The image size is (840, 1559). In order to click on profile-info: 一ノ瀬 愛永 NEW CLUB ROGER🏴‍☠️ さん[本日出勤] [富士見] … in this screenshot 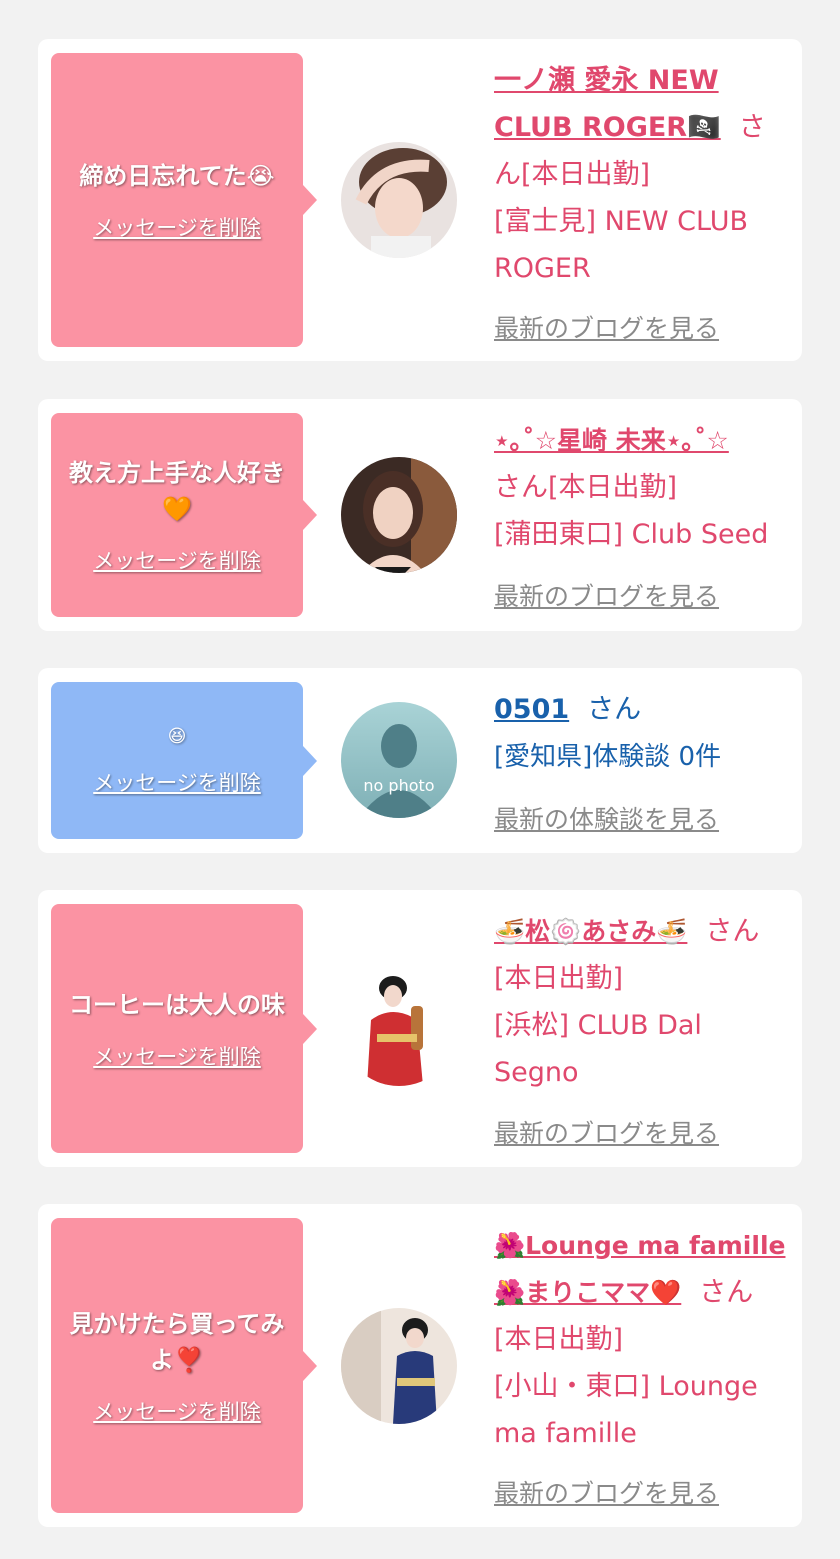, I will do `click(641, 174)`.